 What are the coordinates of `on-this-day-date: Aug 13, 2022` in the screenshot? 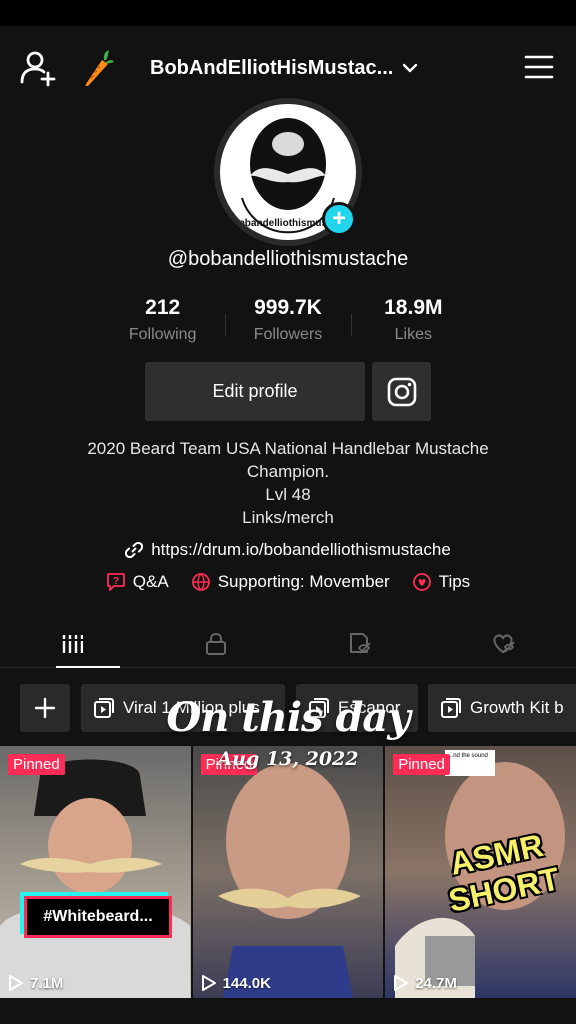 It's located at (288, 759).